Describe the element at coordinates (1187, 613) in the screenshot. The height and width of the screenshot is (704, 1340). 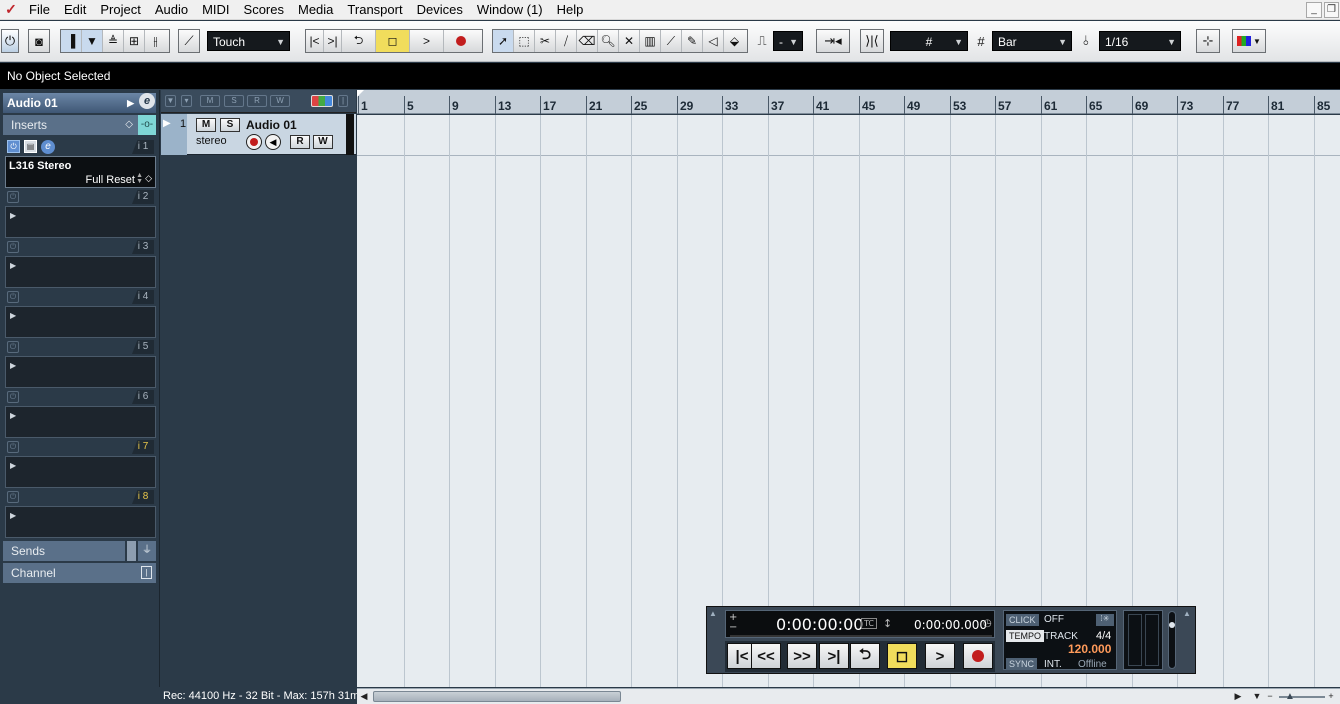
I see `panel-expand-icon: ▲` at that location.